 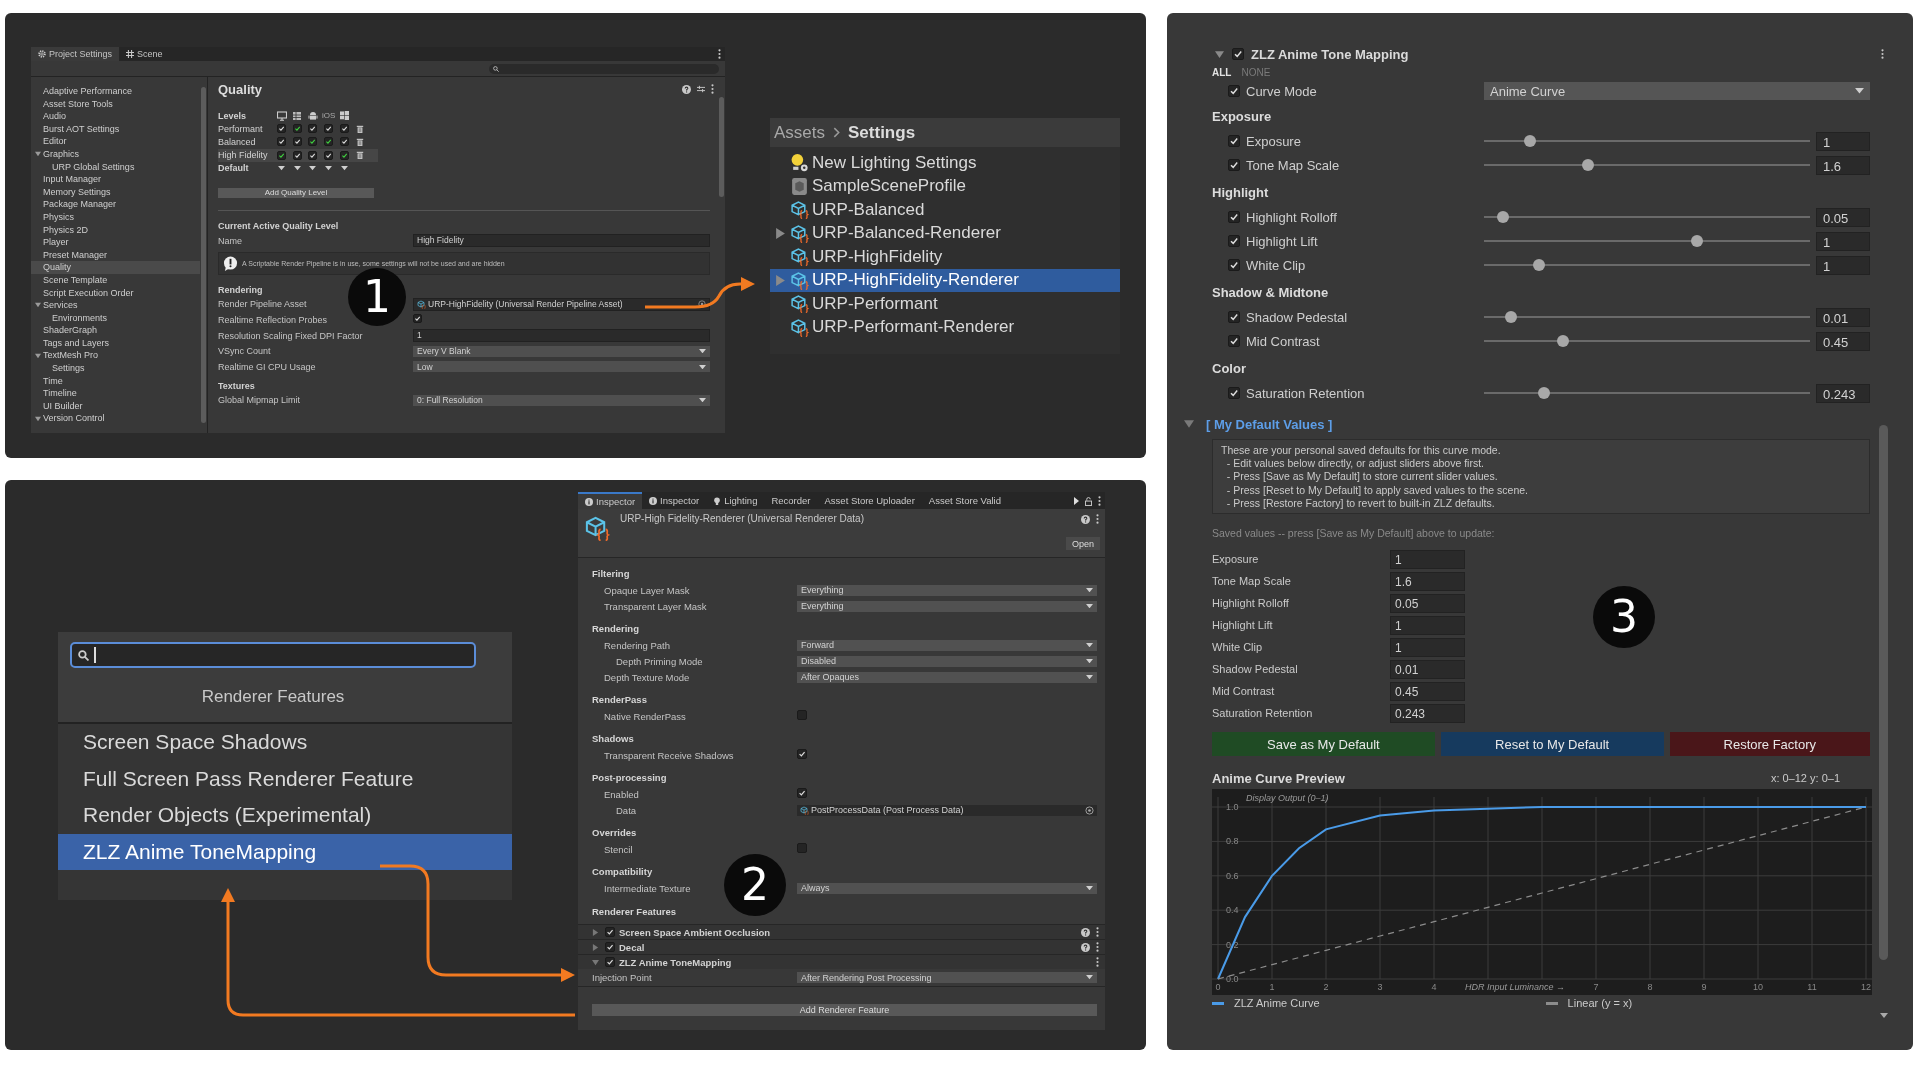 I want to click on tab: Project Settings, so click(x=75, y=54).